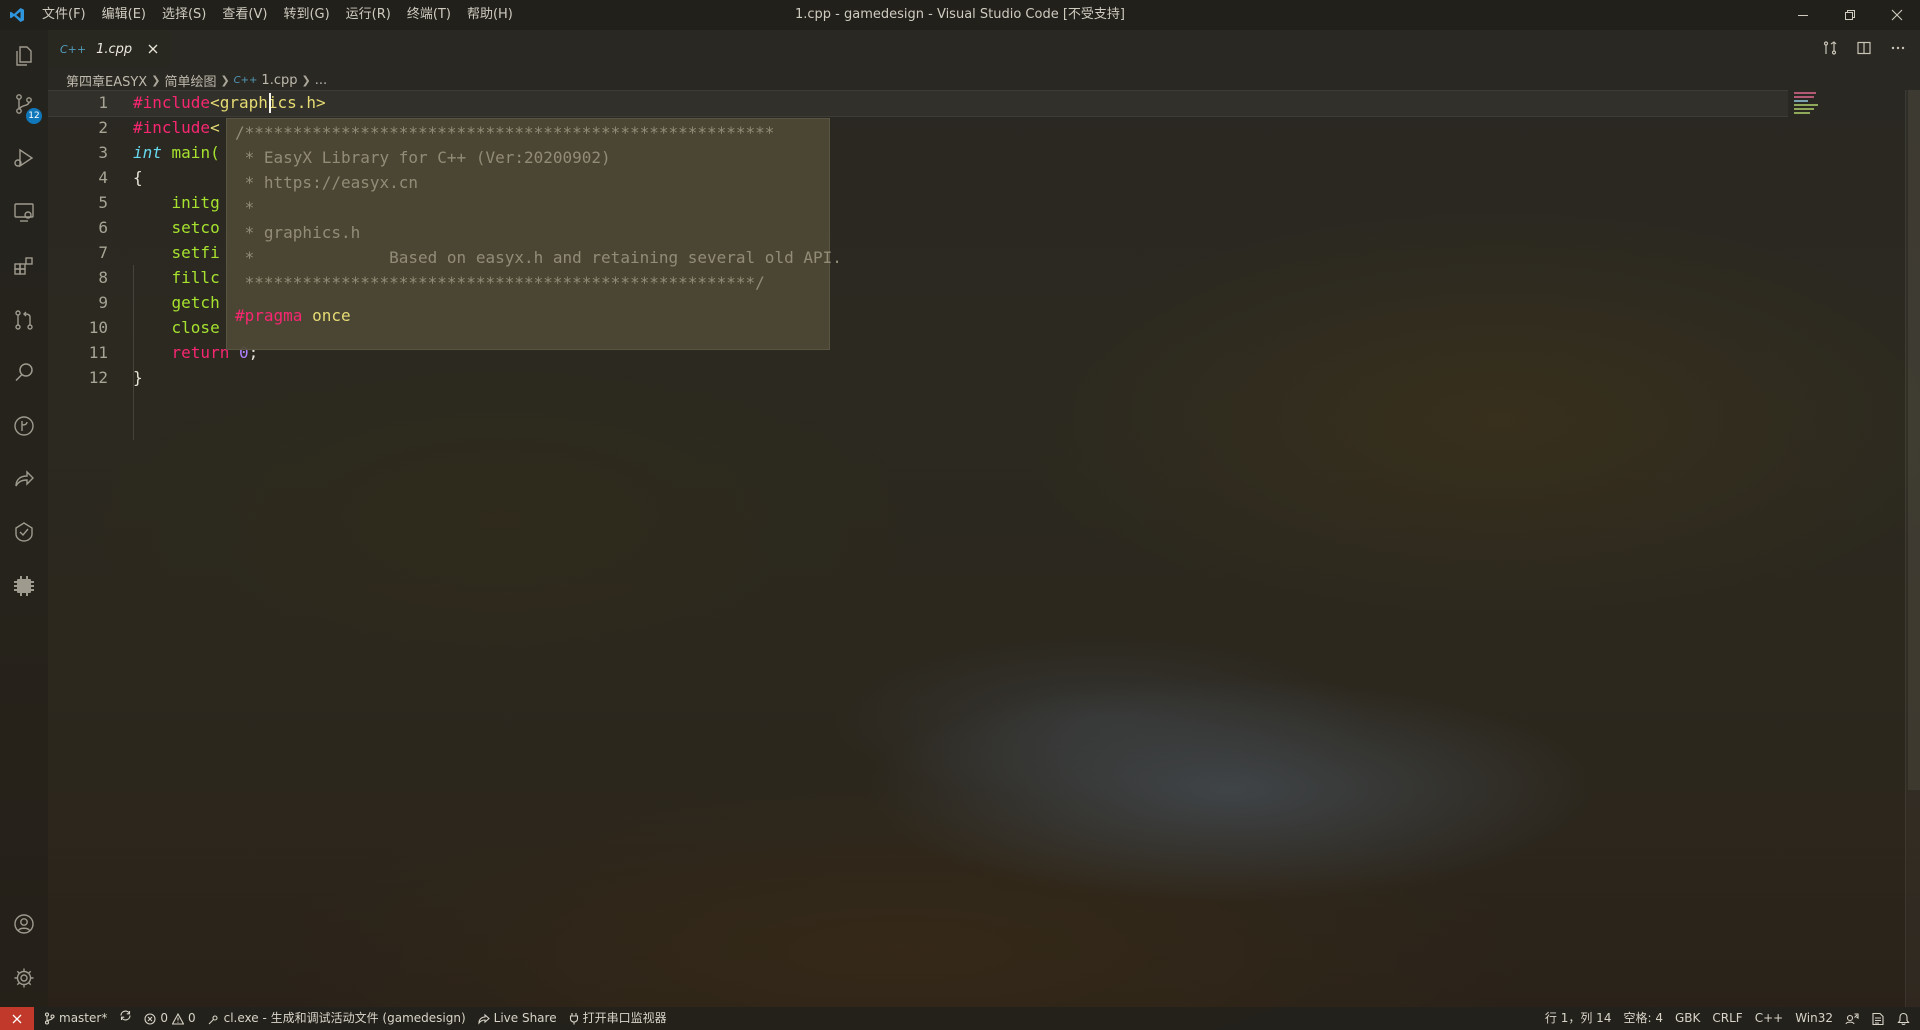  I want to click on code-line-12: }, so click(138, 377).